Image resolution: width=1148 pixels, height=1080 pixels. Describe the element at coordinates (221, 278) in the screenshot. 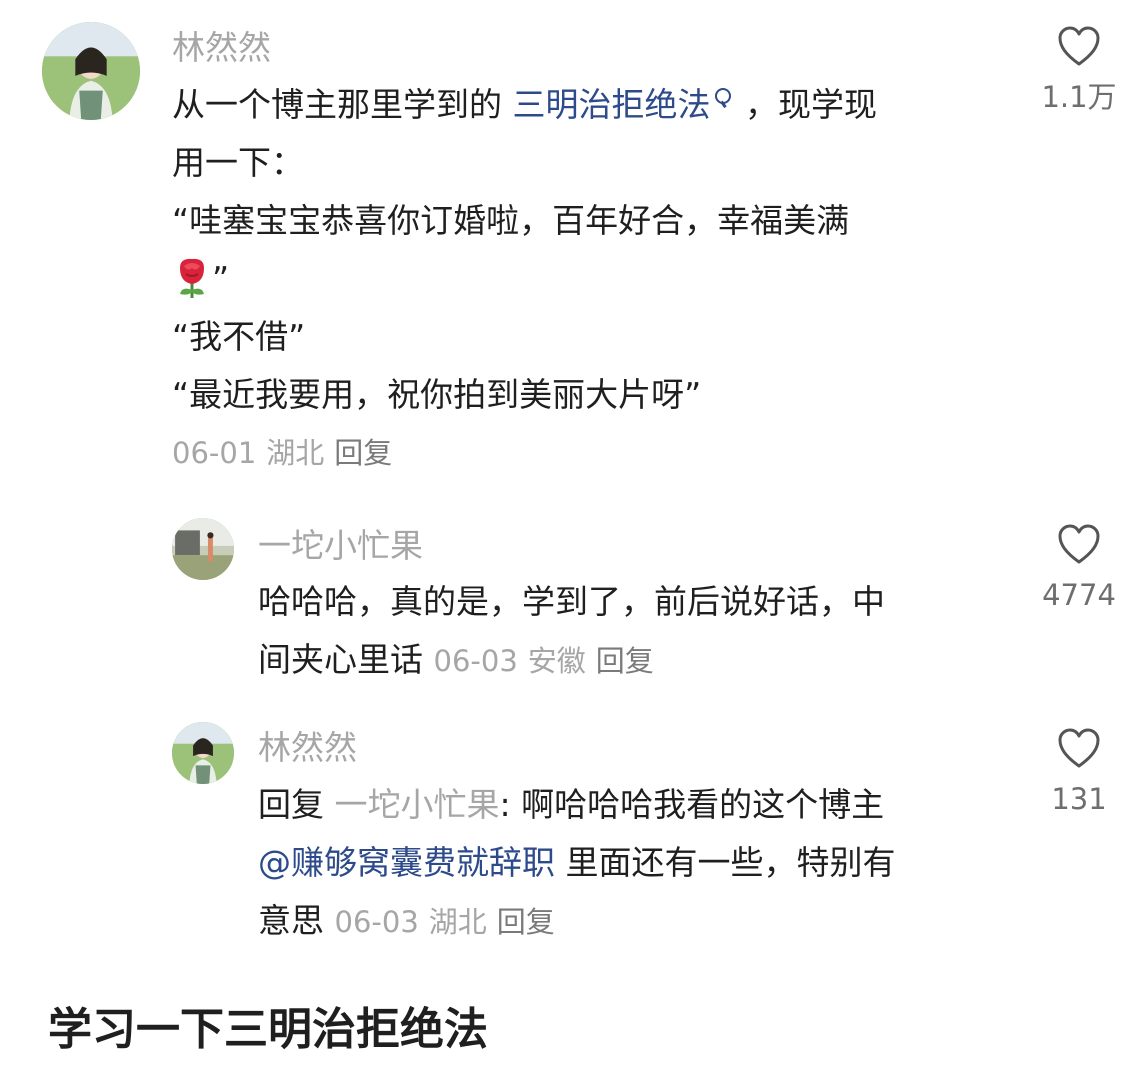

I see `comment-text: ”` at that location.